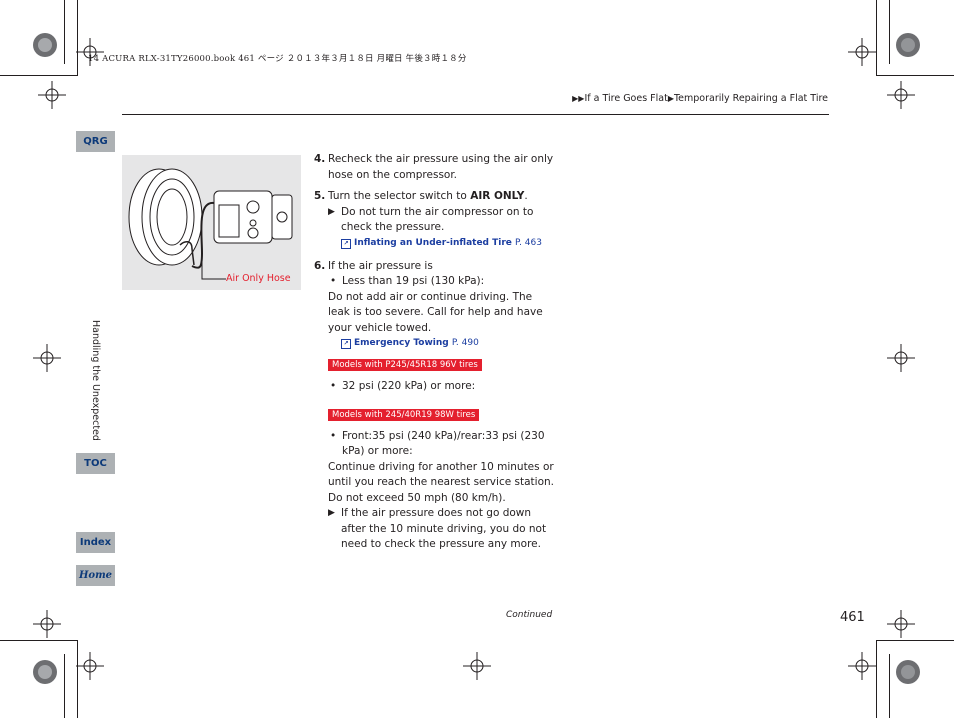  I want to click on step-number: 4., so click(320, 159).